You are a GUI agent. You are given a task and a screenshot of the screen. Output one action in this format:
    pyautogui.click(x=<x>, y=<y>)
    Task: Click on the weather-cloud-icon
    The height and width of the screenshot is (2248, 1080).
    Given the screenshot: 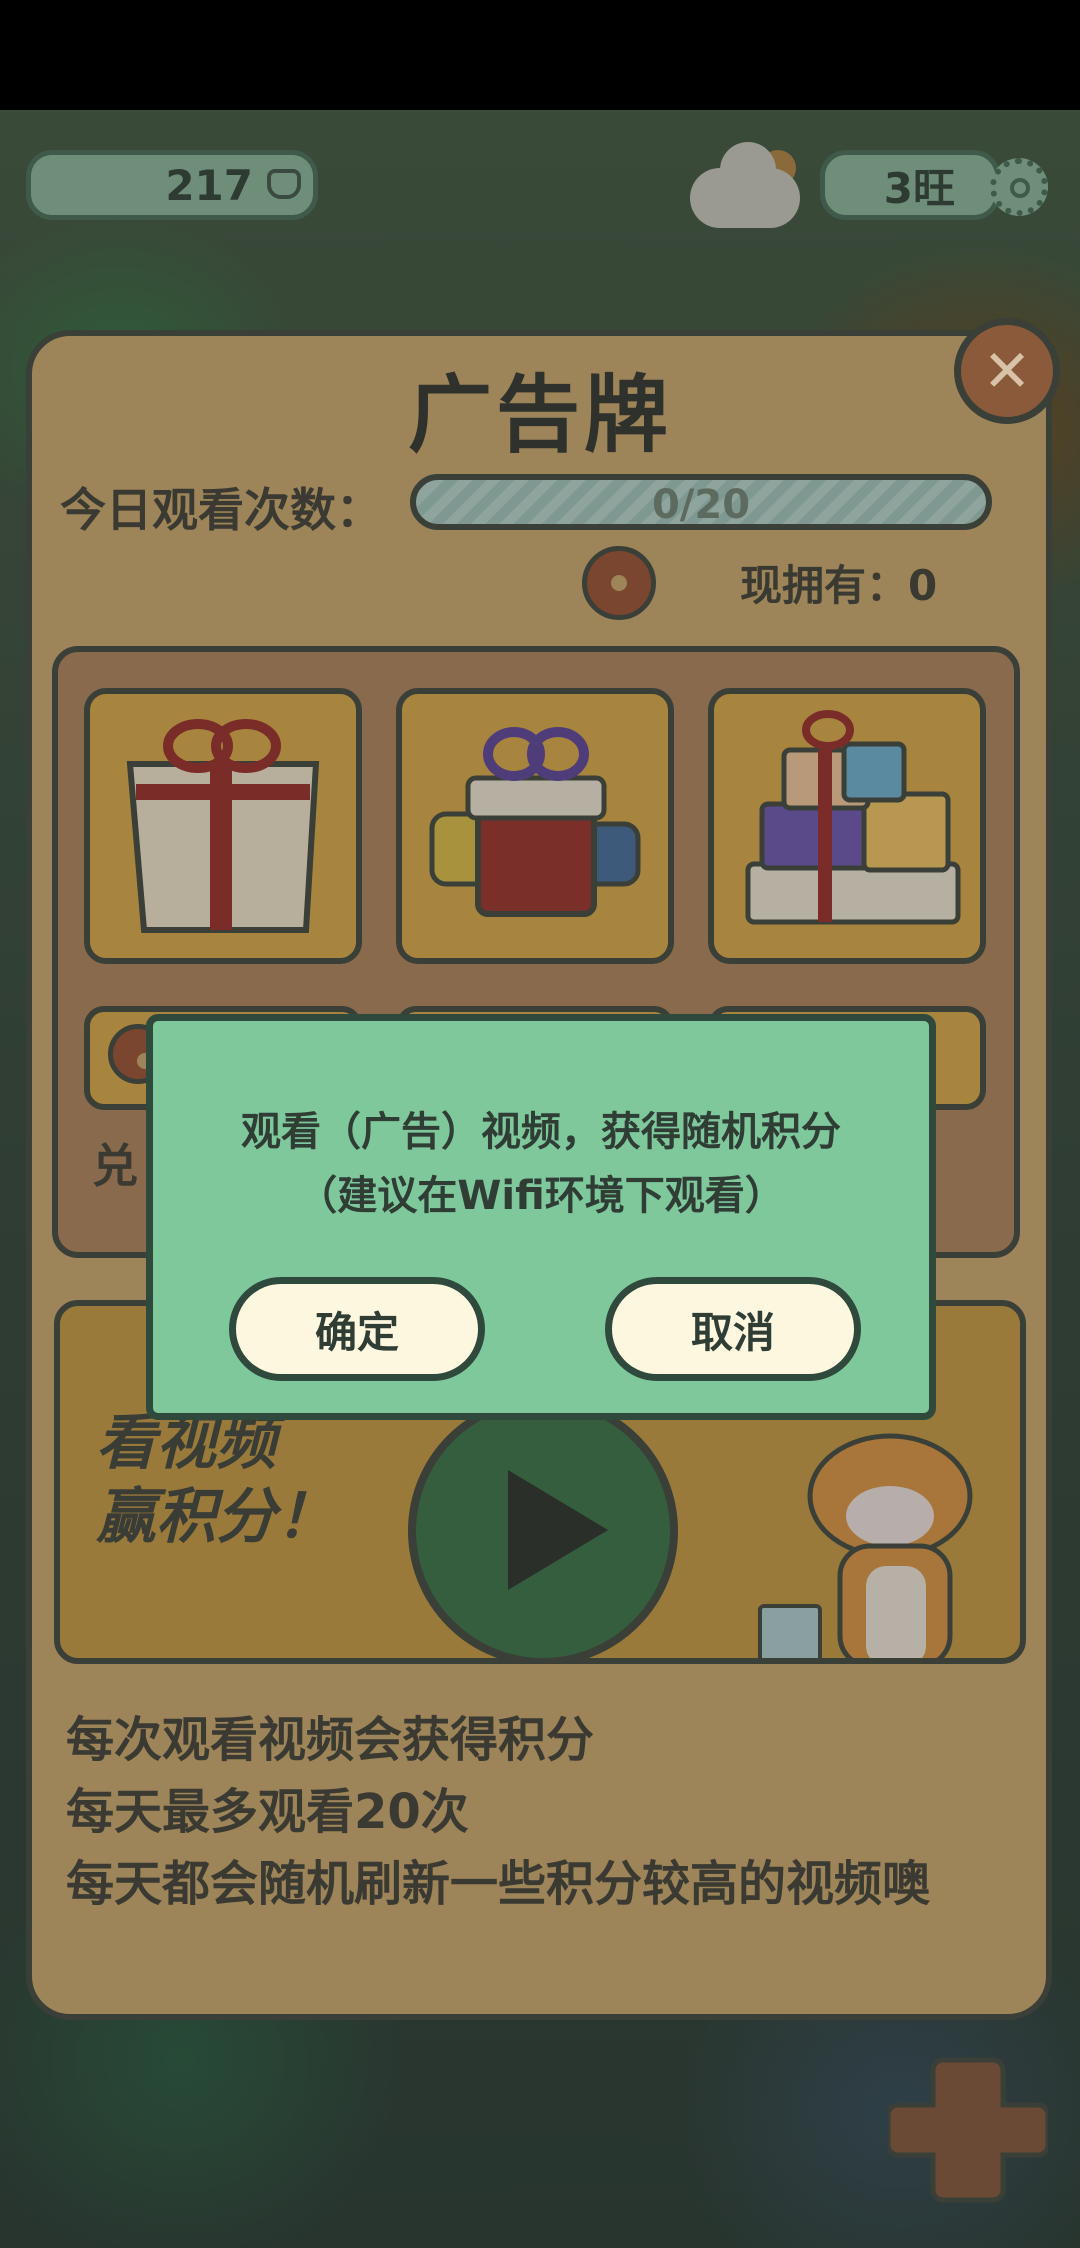 What is the action you would take?
    pyautogui.click(x=745, y=185)
    